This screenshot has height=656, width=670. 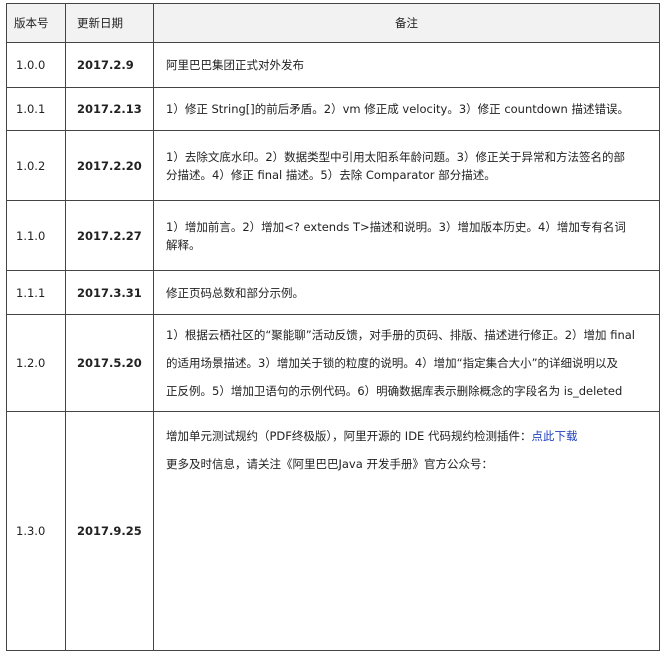 I want to click on version-cell: 1.0.2, so click(x=36, y=165).